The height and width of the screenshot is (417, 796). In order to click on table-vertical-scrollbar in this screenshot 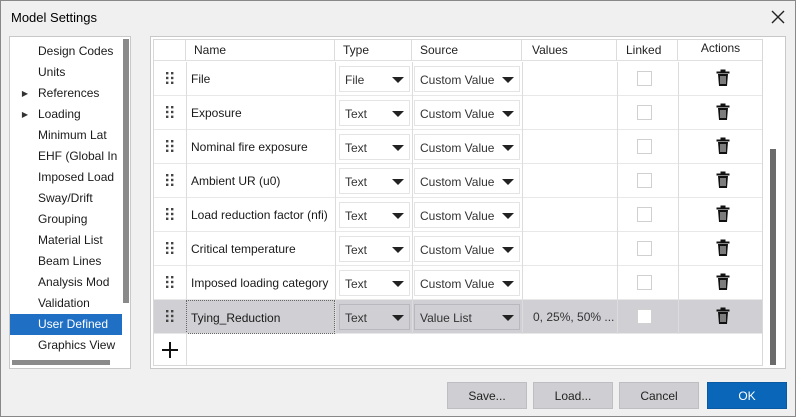, I will do `click(773, 202)`.